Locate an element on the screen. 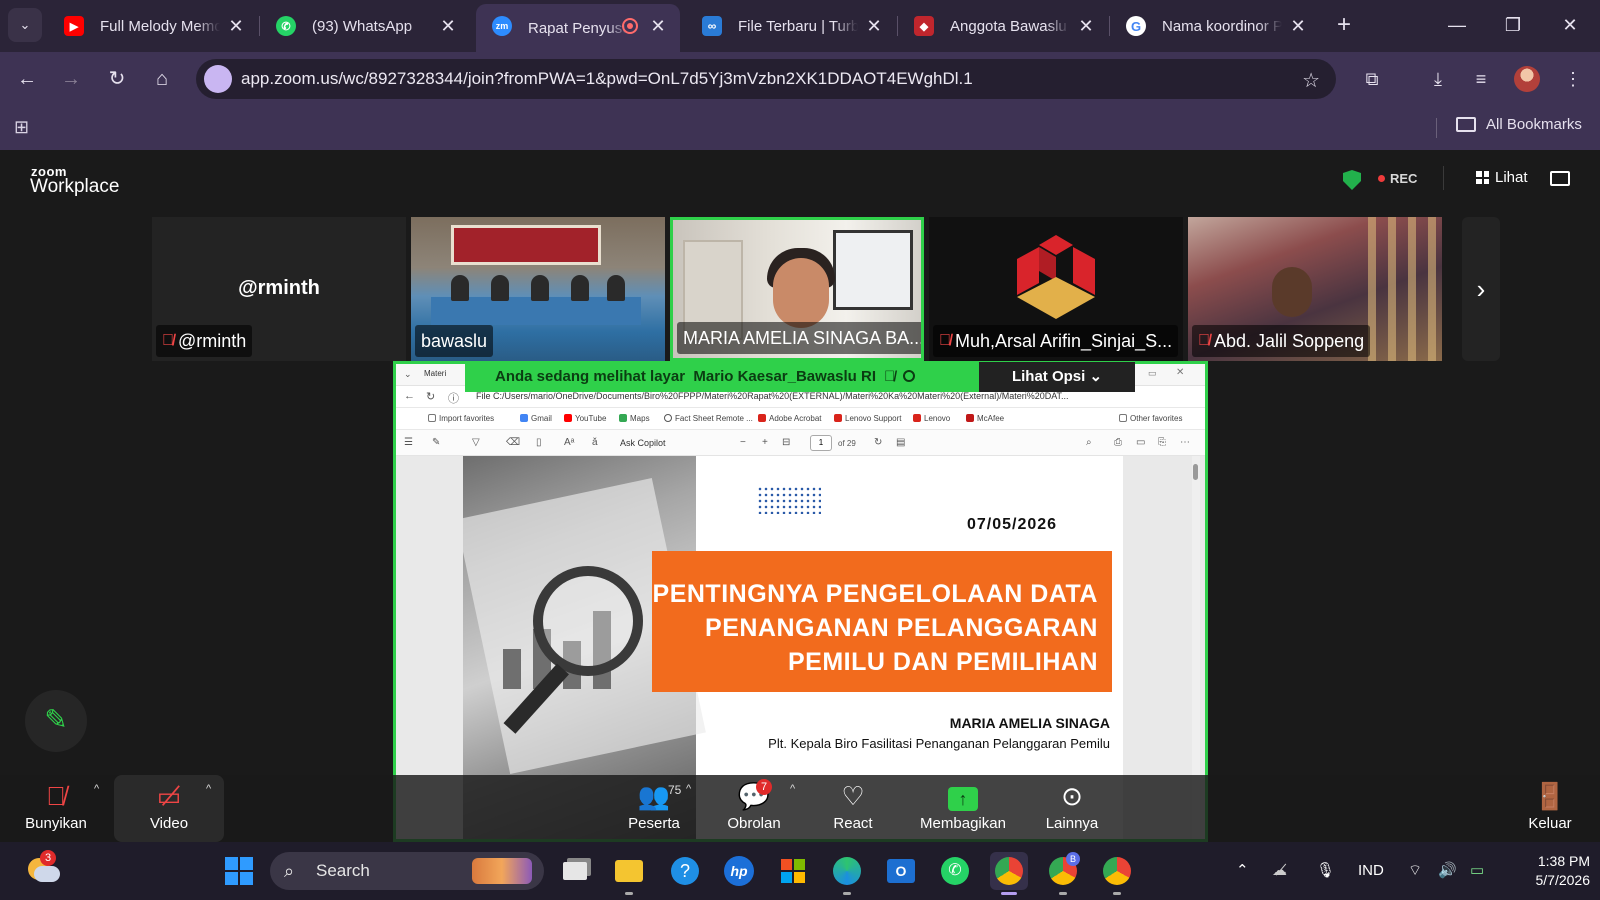 Image resolution: width=1600 pixels, height=900 pixels. video-feed is located at coordinates (1292, 292).